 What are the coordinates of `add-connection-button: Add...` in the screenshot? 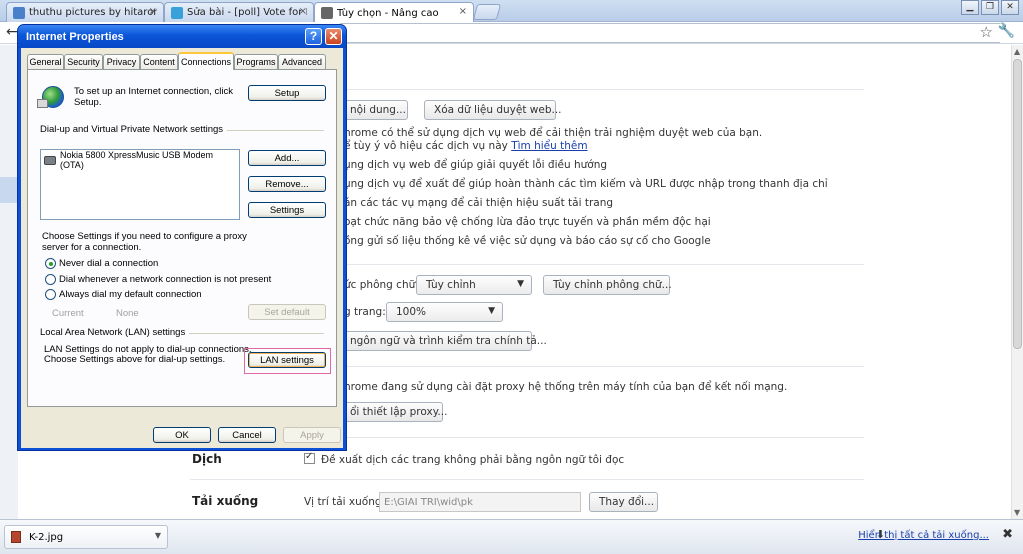 It's located at (287, 158).